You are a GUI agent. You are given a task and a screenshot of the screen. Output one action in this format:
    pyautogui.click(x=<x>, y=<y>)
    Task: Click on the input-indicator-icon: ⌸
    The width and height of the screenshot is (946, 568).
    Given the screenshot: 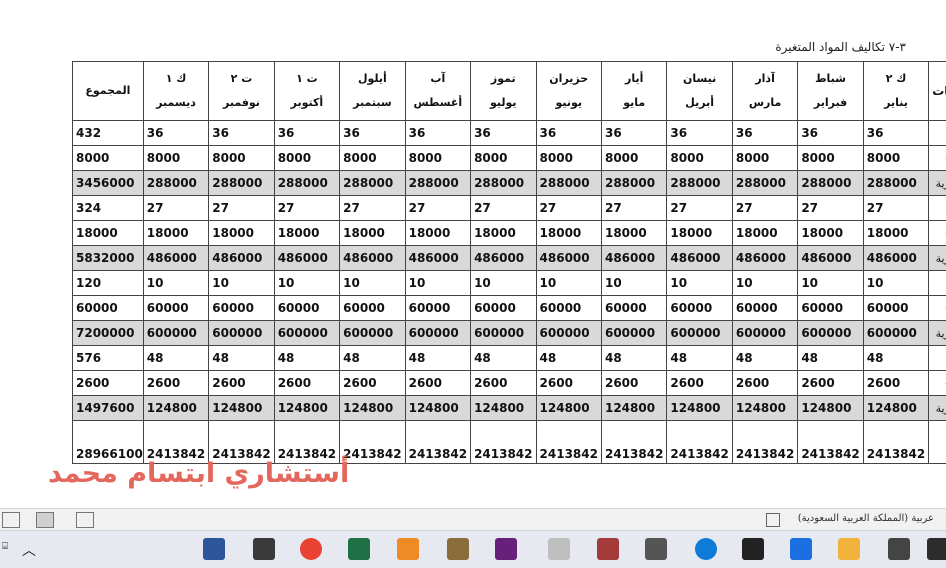 What is the action you would take?
    pyautogui.click(x=5, y=546)
    